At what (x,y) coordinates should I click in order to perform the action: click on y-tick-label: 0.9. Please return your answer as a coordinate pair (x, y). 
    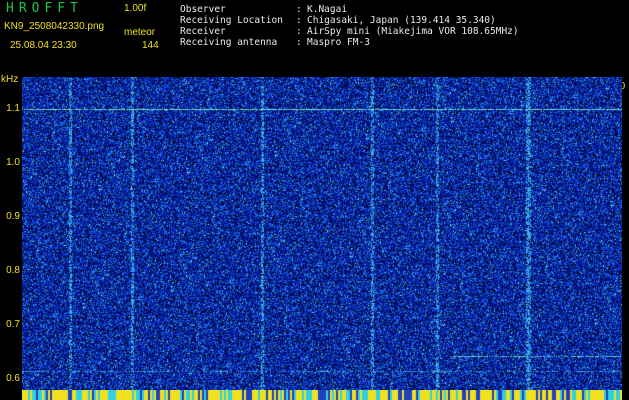
    Looking at the image, I should click on (13, 217).